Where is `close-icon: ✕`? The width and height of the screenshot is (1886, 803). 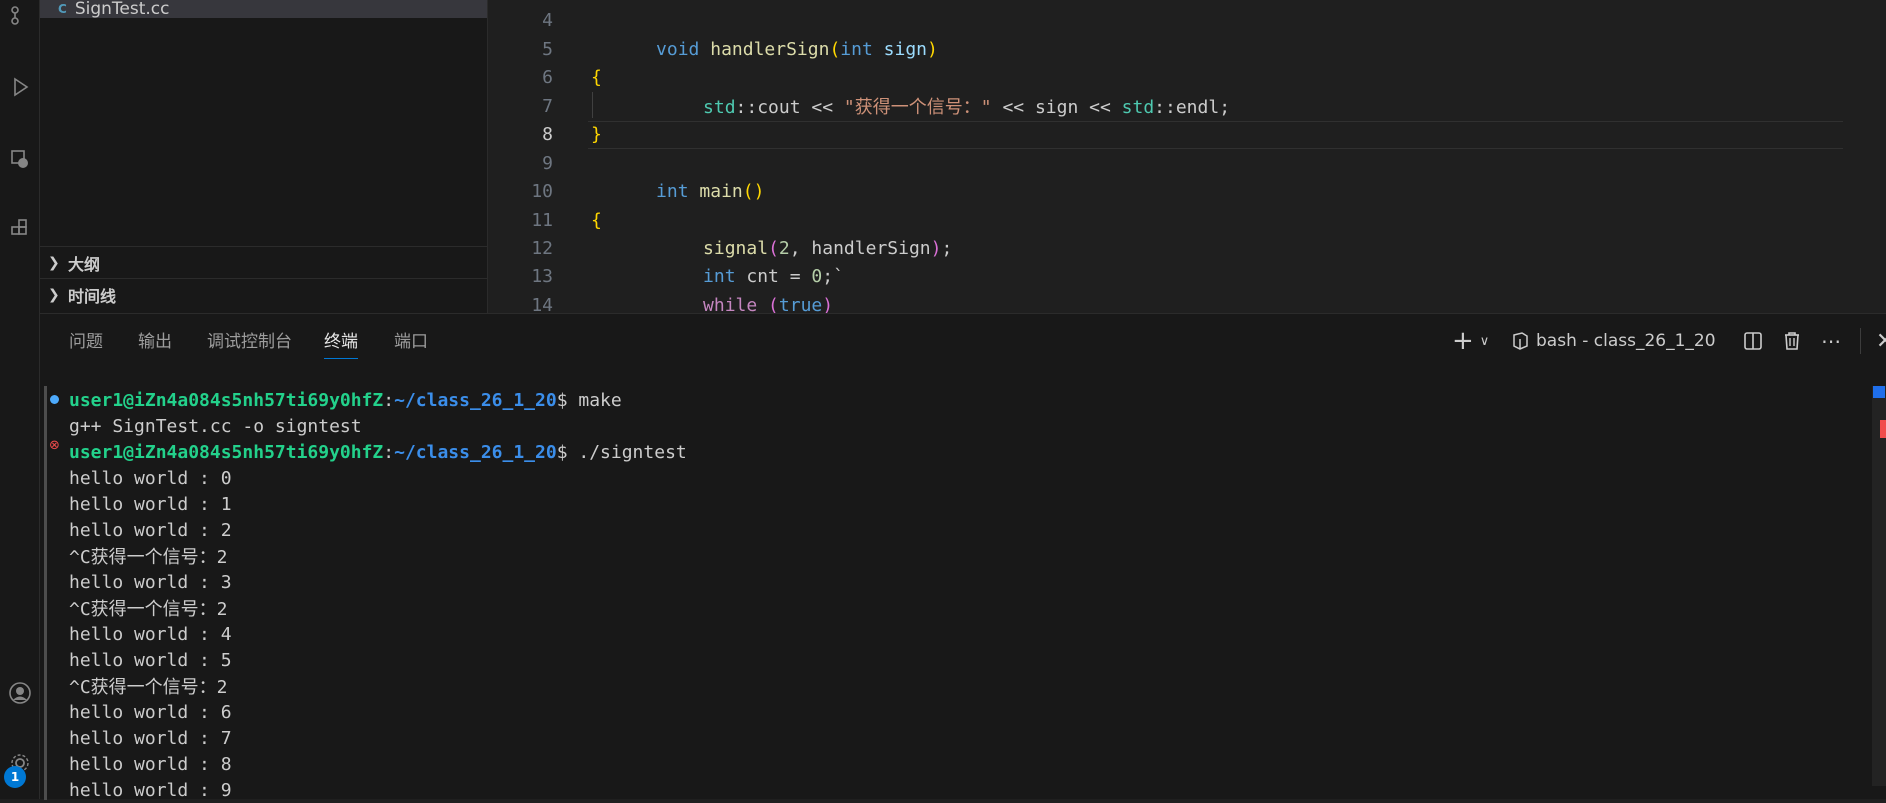 close-icon: ✕ is located at coordinates (1881, 341).